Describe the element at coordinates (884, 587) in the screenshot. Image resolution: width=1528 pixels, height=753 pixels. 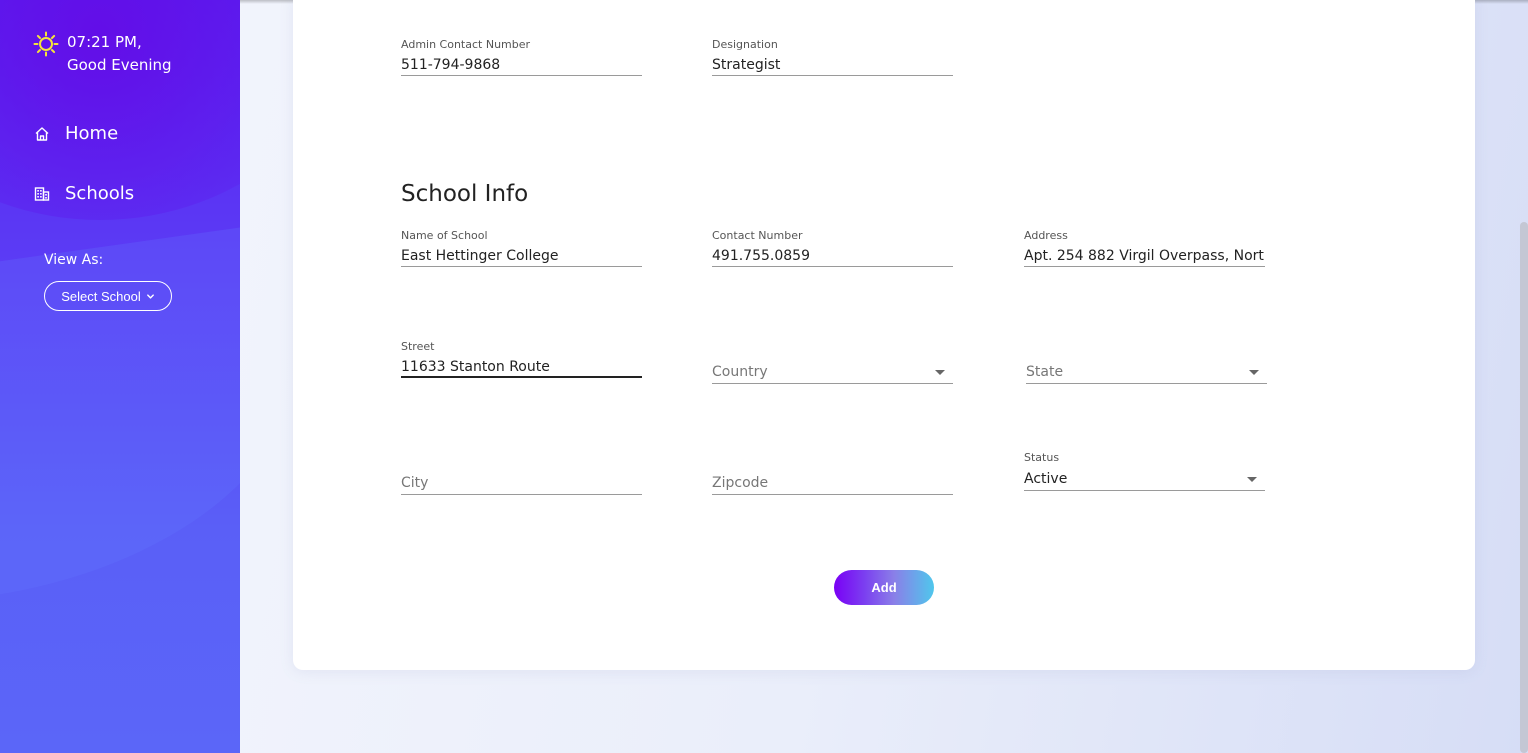
I see `add-button: Add` at that location.